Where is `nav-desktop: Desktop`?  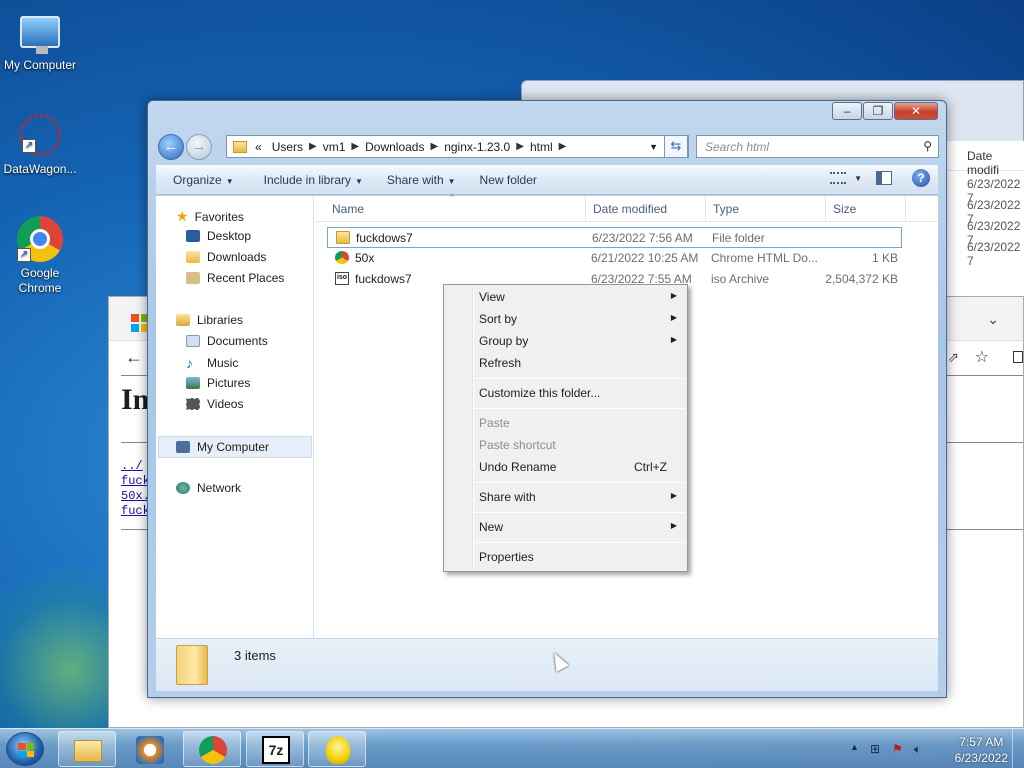 nav-desktop: Desktop is located at coordinates (218, 236).